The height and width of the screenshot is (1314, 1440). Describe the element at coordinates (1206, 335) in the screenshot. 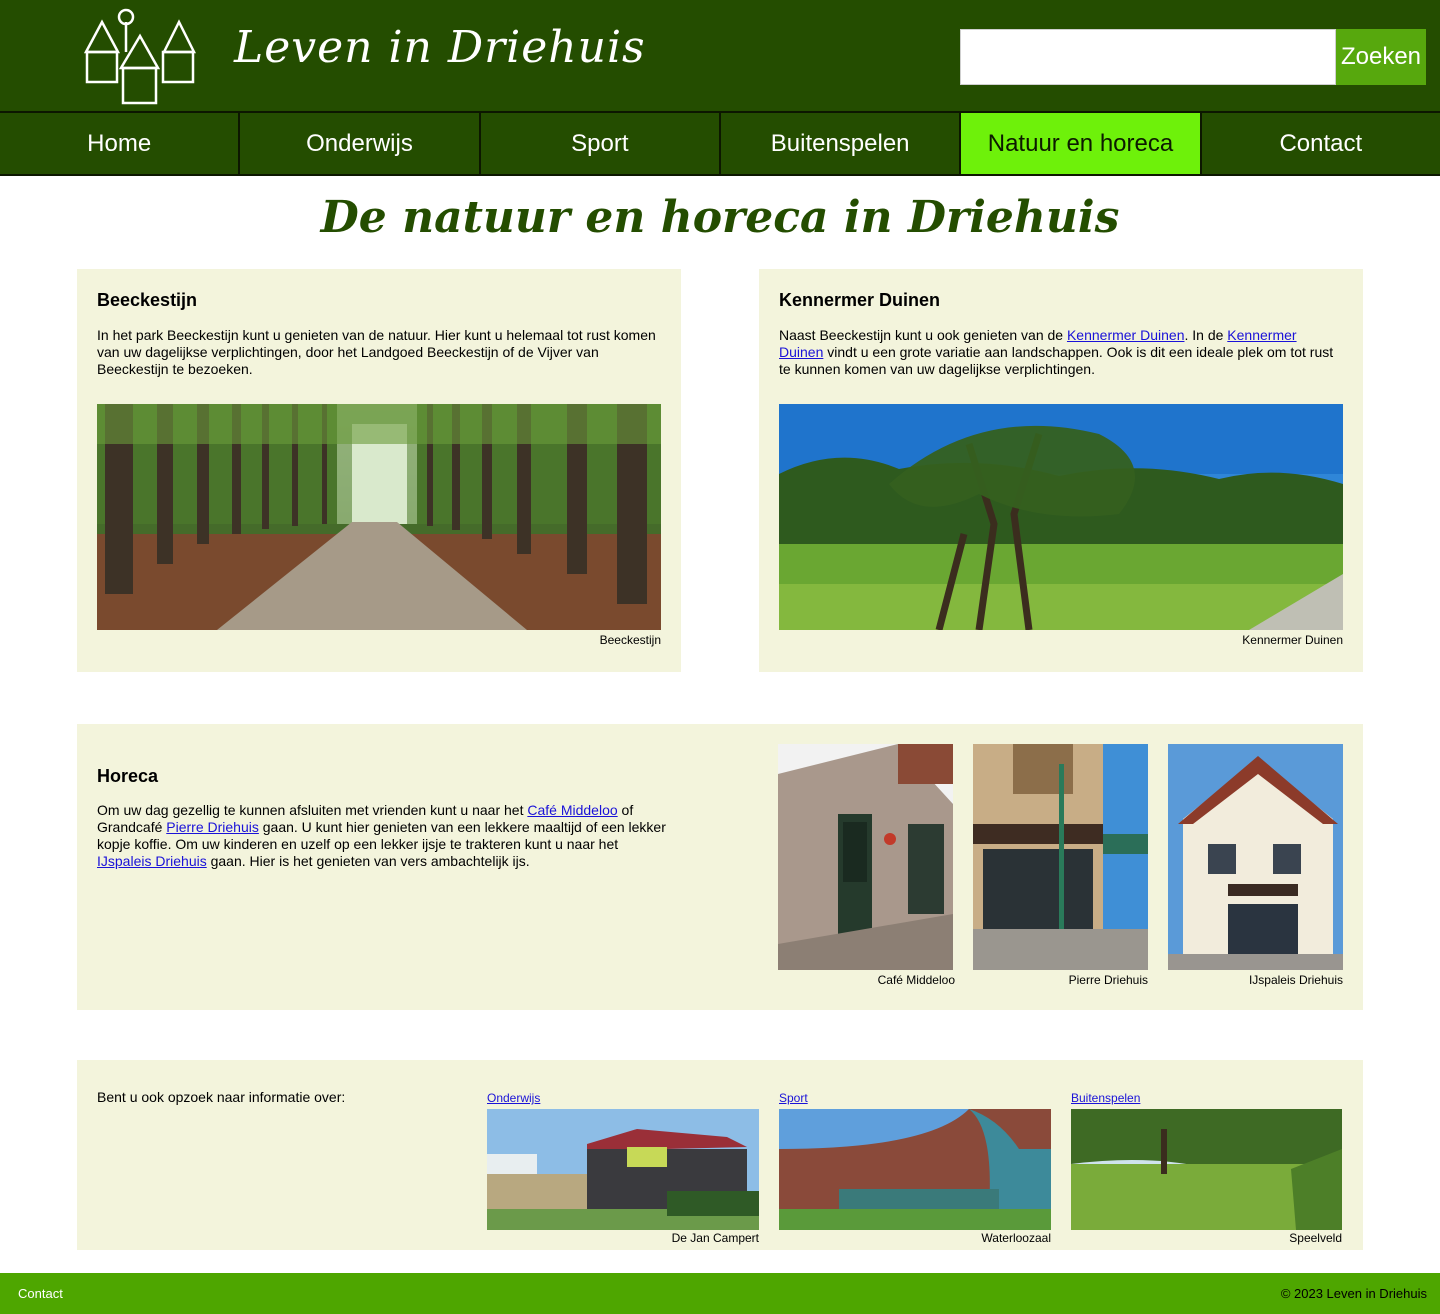

I see `kennemer-text-part: . In de` at that location.